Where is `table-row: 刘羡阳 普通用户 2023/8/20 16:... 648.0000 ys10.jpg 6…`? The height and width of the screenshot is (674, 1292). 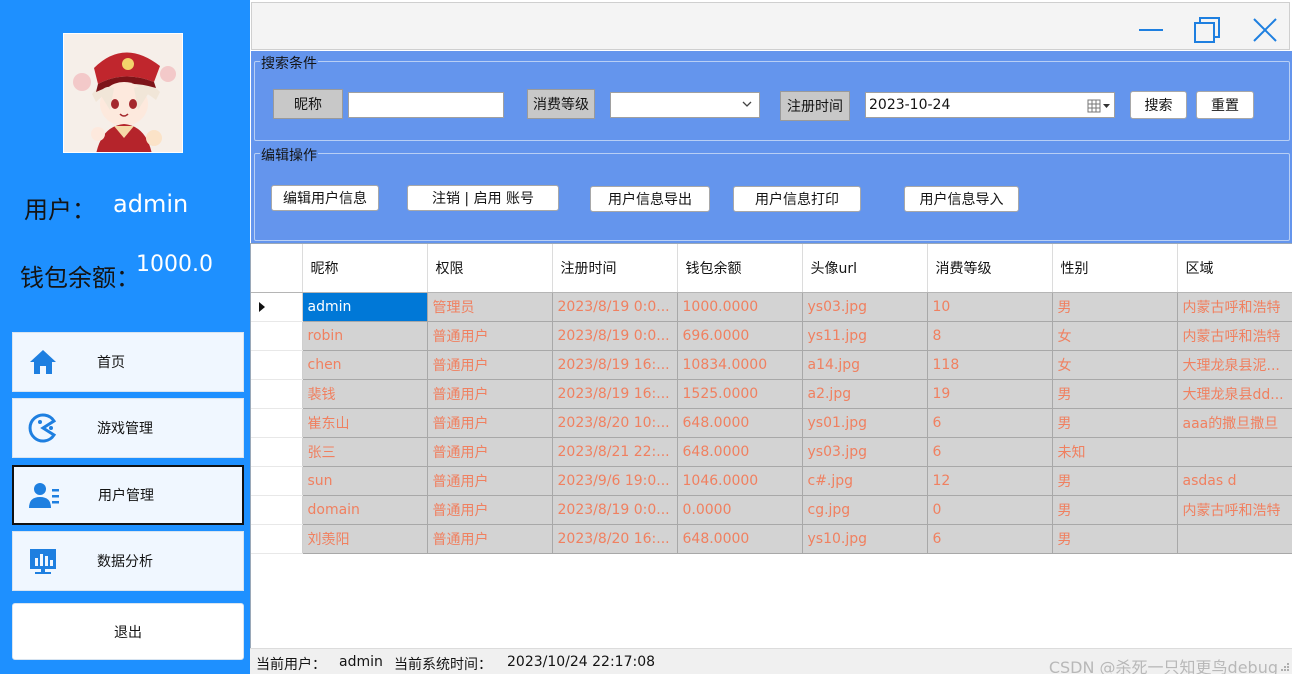 table-row: 刘羡阳 普通用户 2023/8/20 16:... 648.0000 ys10.jpg 6… is located at coordinates (771, 539).